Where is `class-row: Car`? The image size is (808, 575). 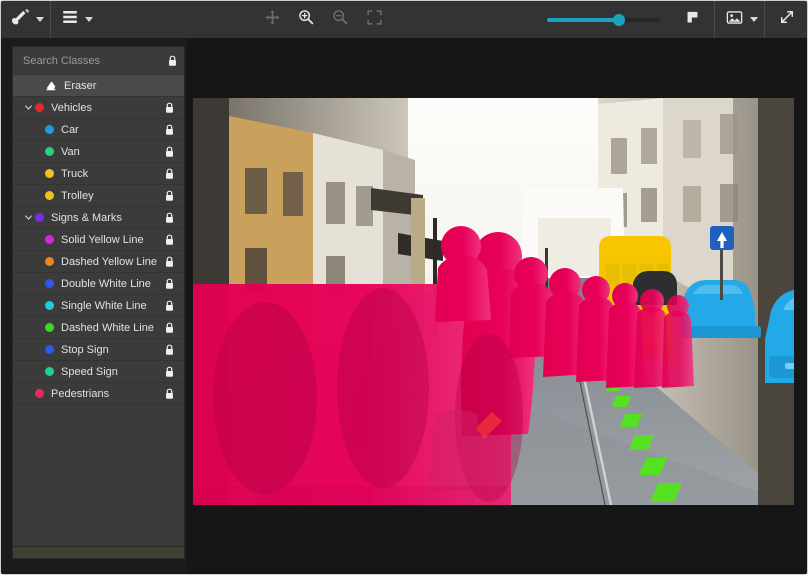
class-row: Car is located at coordinates (98, 130).